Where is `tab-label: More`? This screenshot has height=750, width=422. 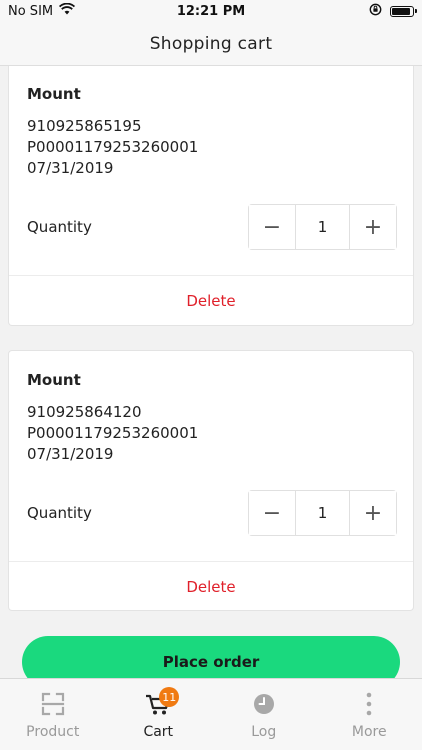 tab-label: More is located at coordinates (369, 732).